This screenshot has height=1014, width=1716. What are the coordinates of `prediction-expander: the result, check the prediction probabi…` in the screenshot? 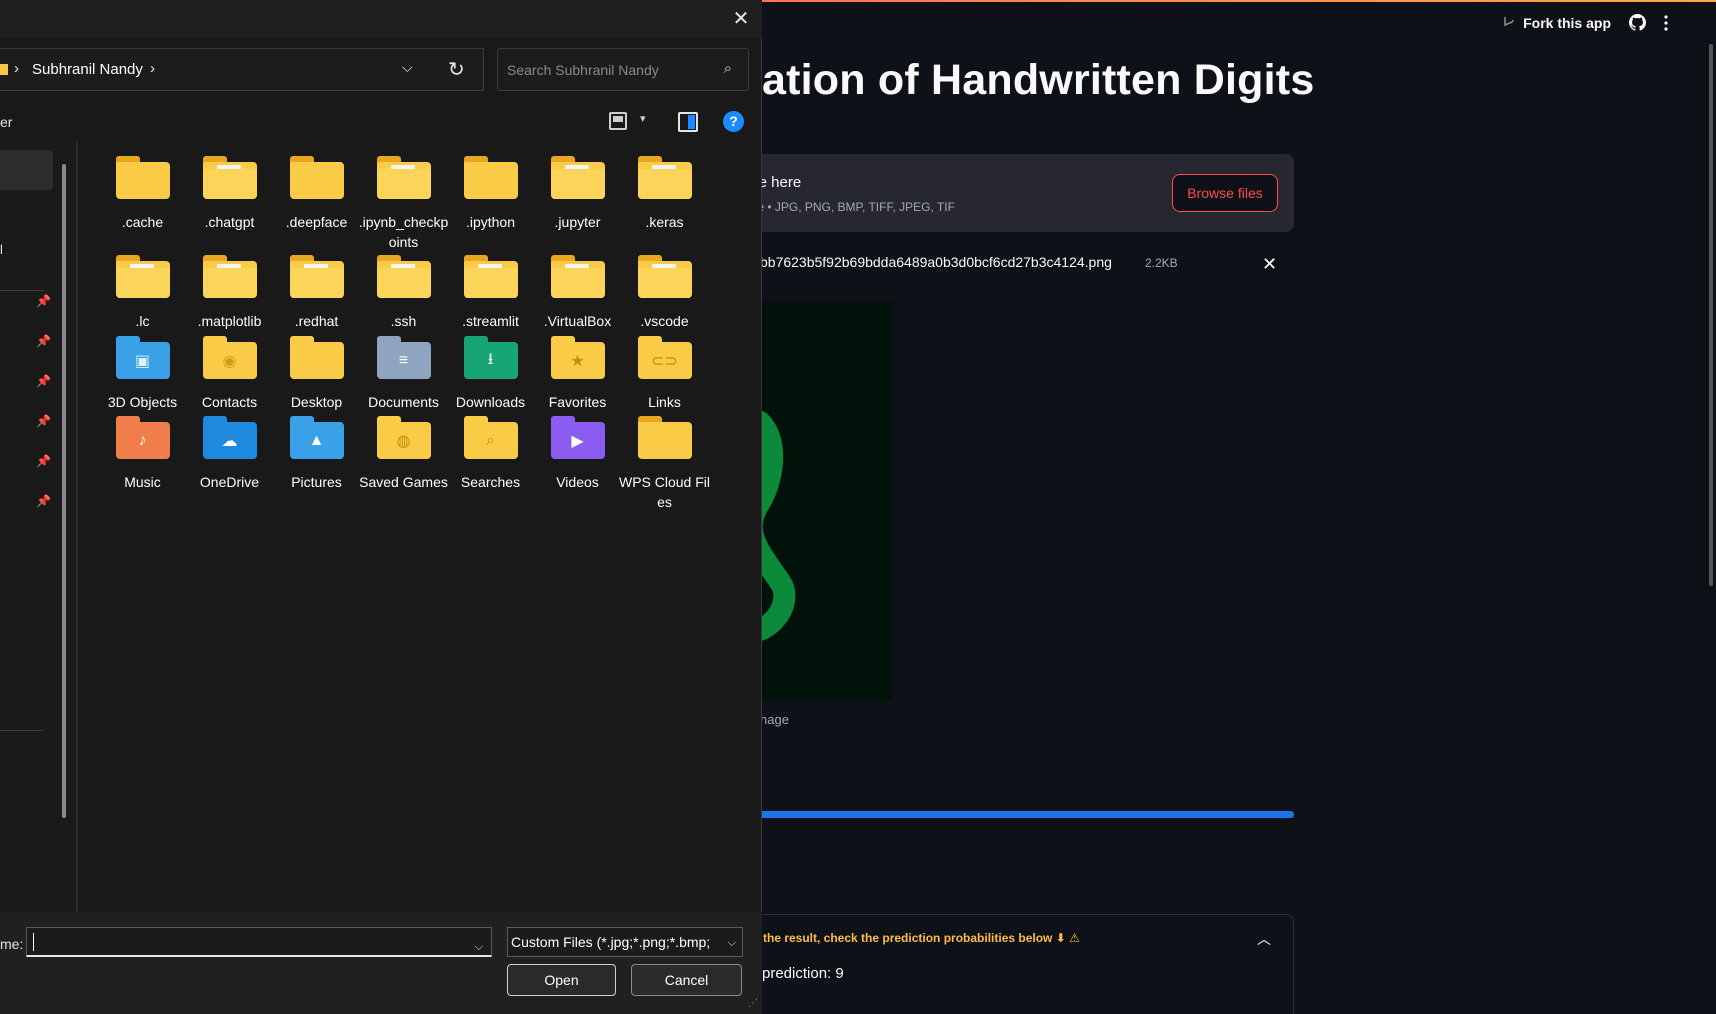 It's located at (997, 964).